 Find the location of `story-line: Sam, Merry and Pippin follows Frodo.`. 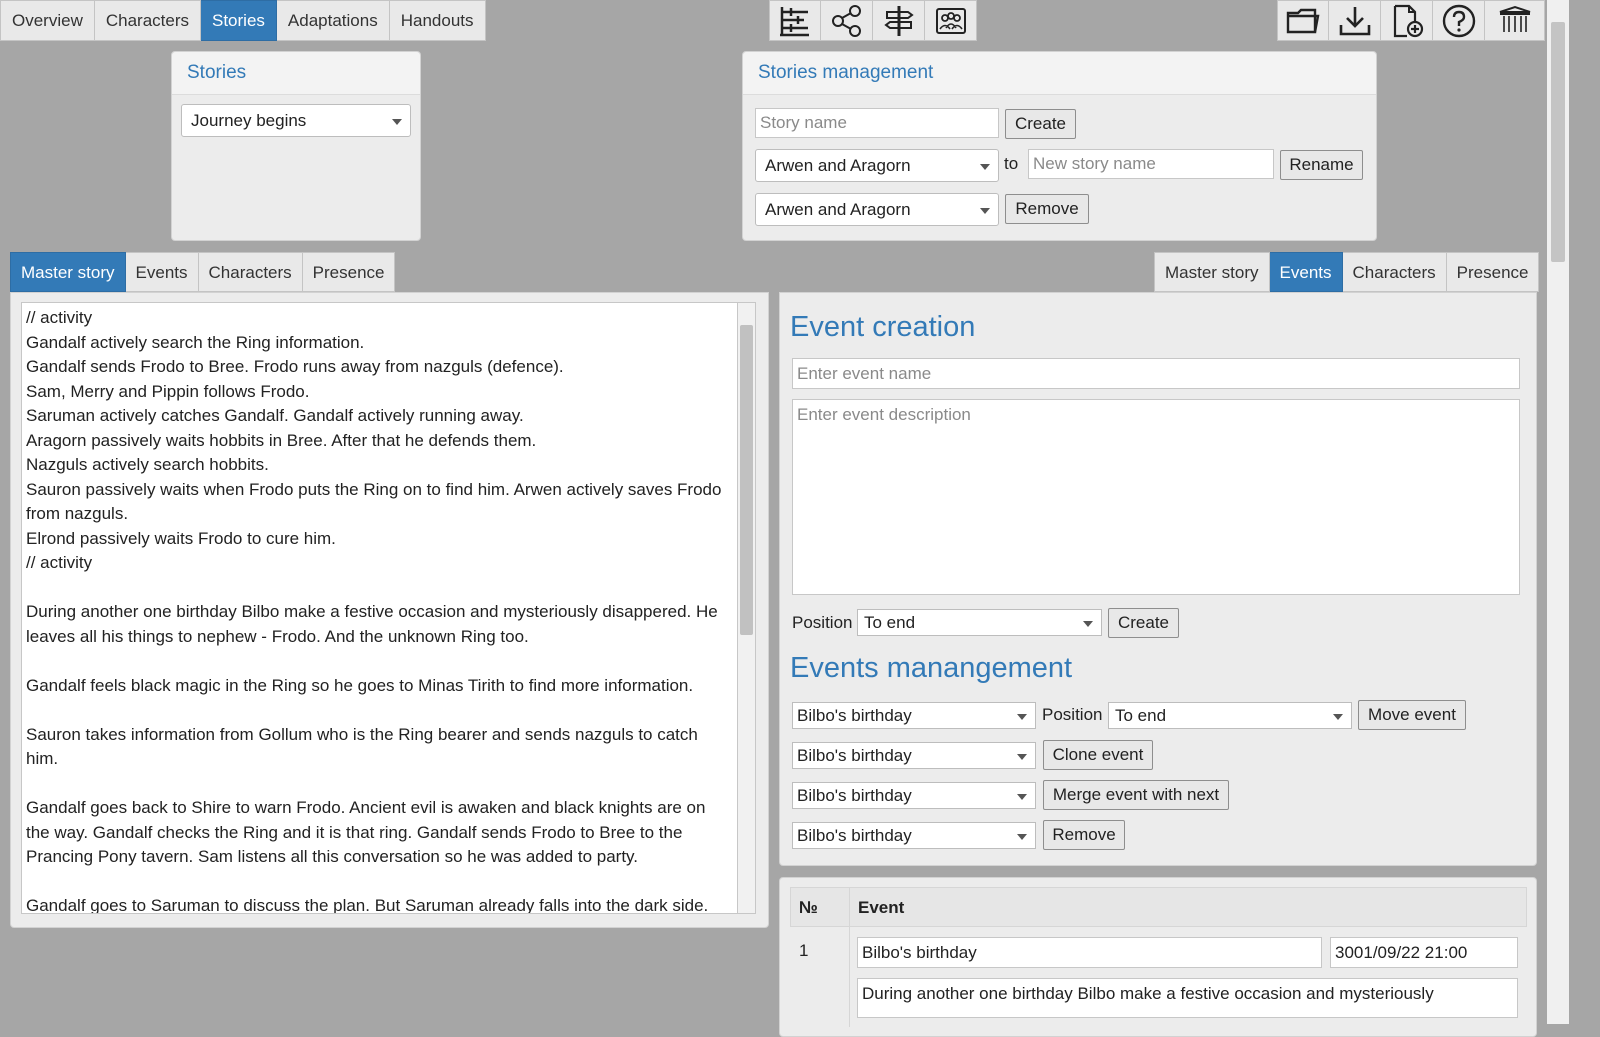

story-line: Sam, Merry and Pippin follows Frodo. is located at coordinates (168, 391).